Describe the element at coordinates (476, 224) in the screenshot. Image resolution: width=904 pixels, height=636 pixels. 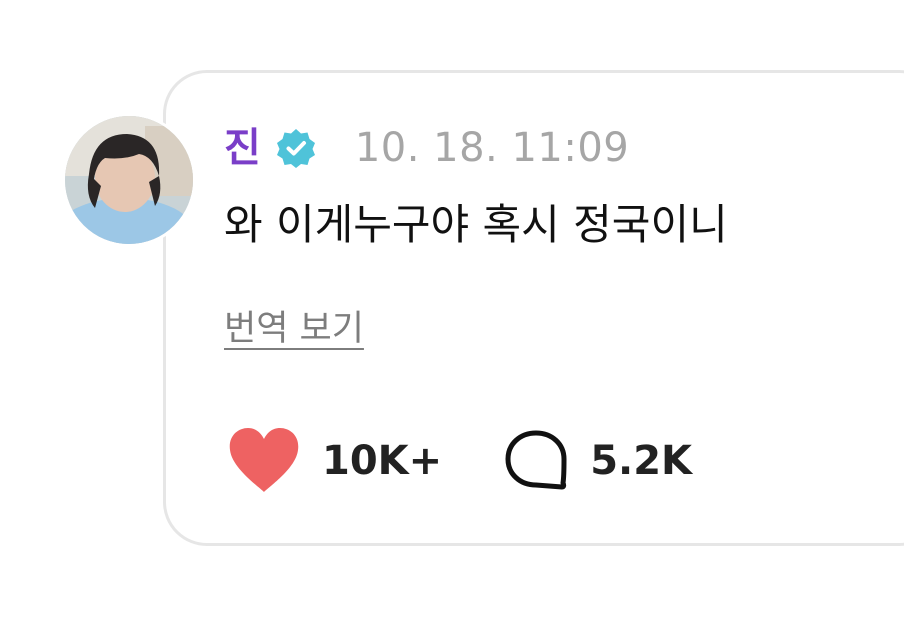
I see `post-message: 와 이게누구야 혹시 정국이니` at that location.